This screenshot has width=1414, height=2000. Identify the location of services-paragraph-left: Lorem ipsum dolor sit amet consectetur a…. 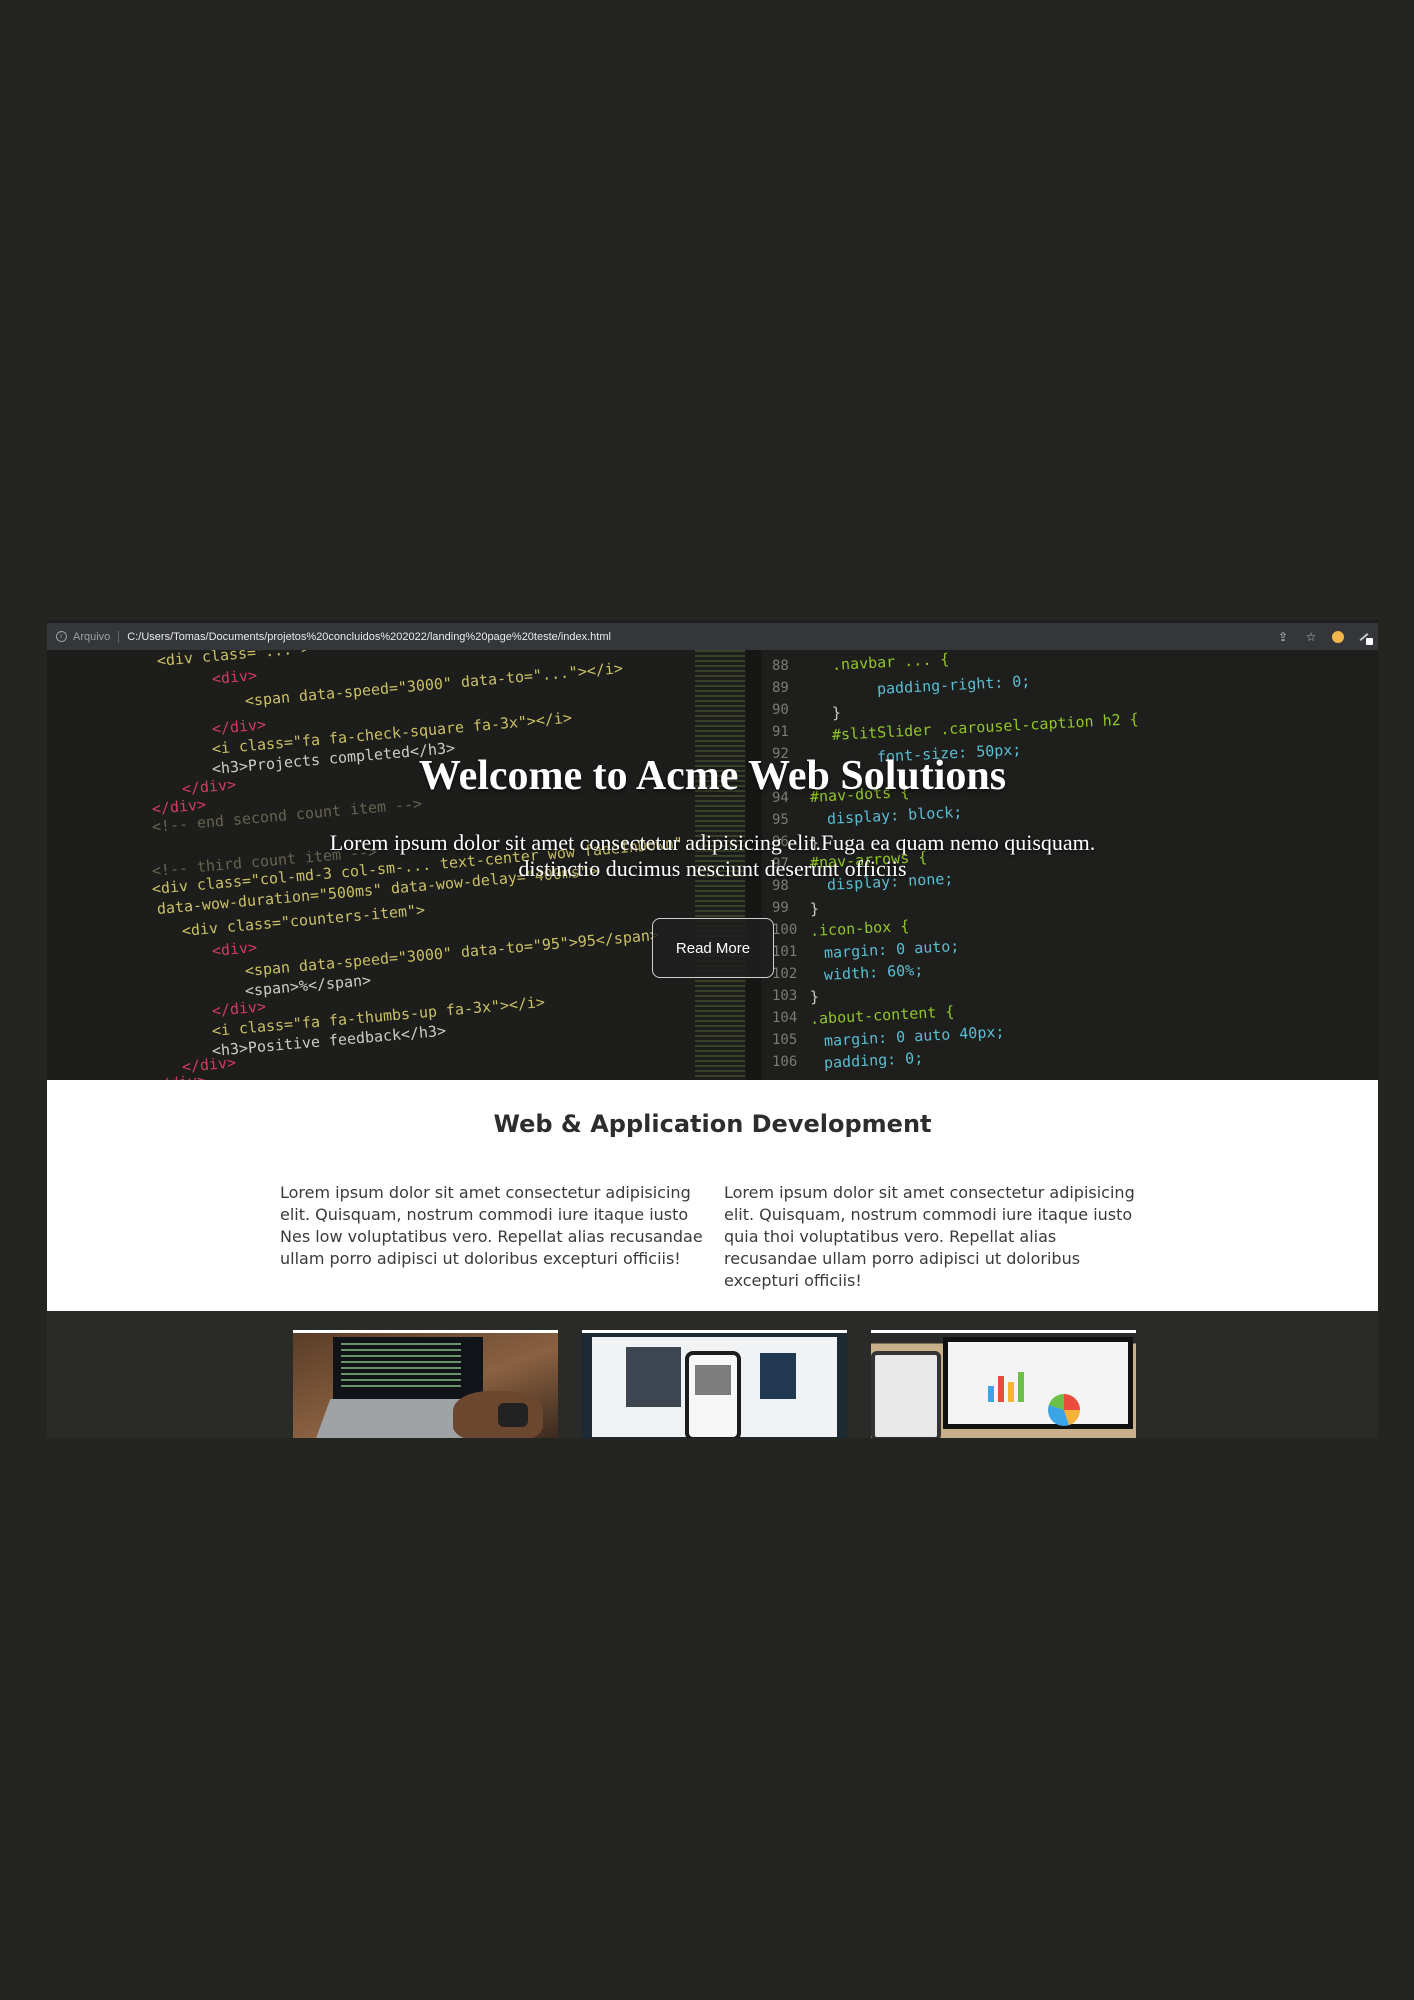
(491, 1225).